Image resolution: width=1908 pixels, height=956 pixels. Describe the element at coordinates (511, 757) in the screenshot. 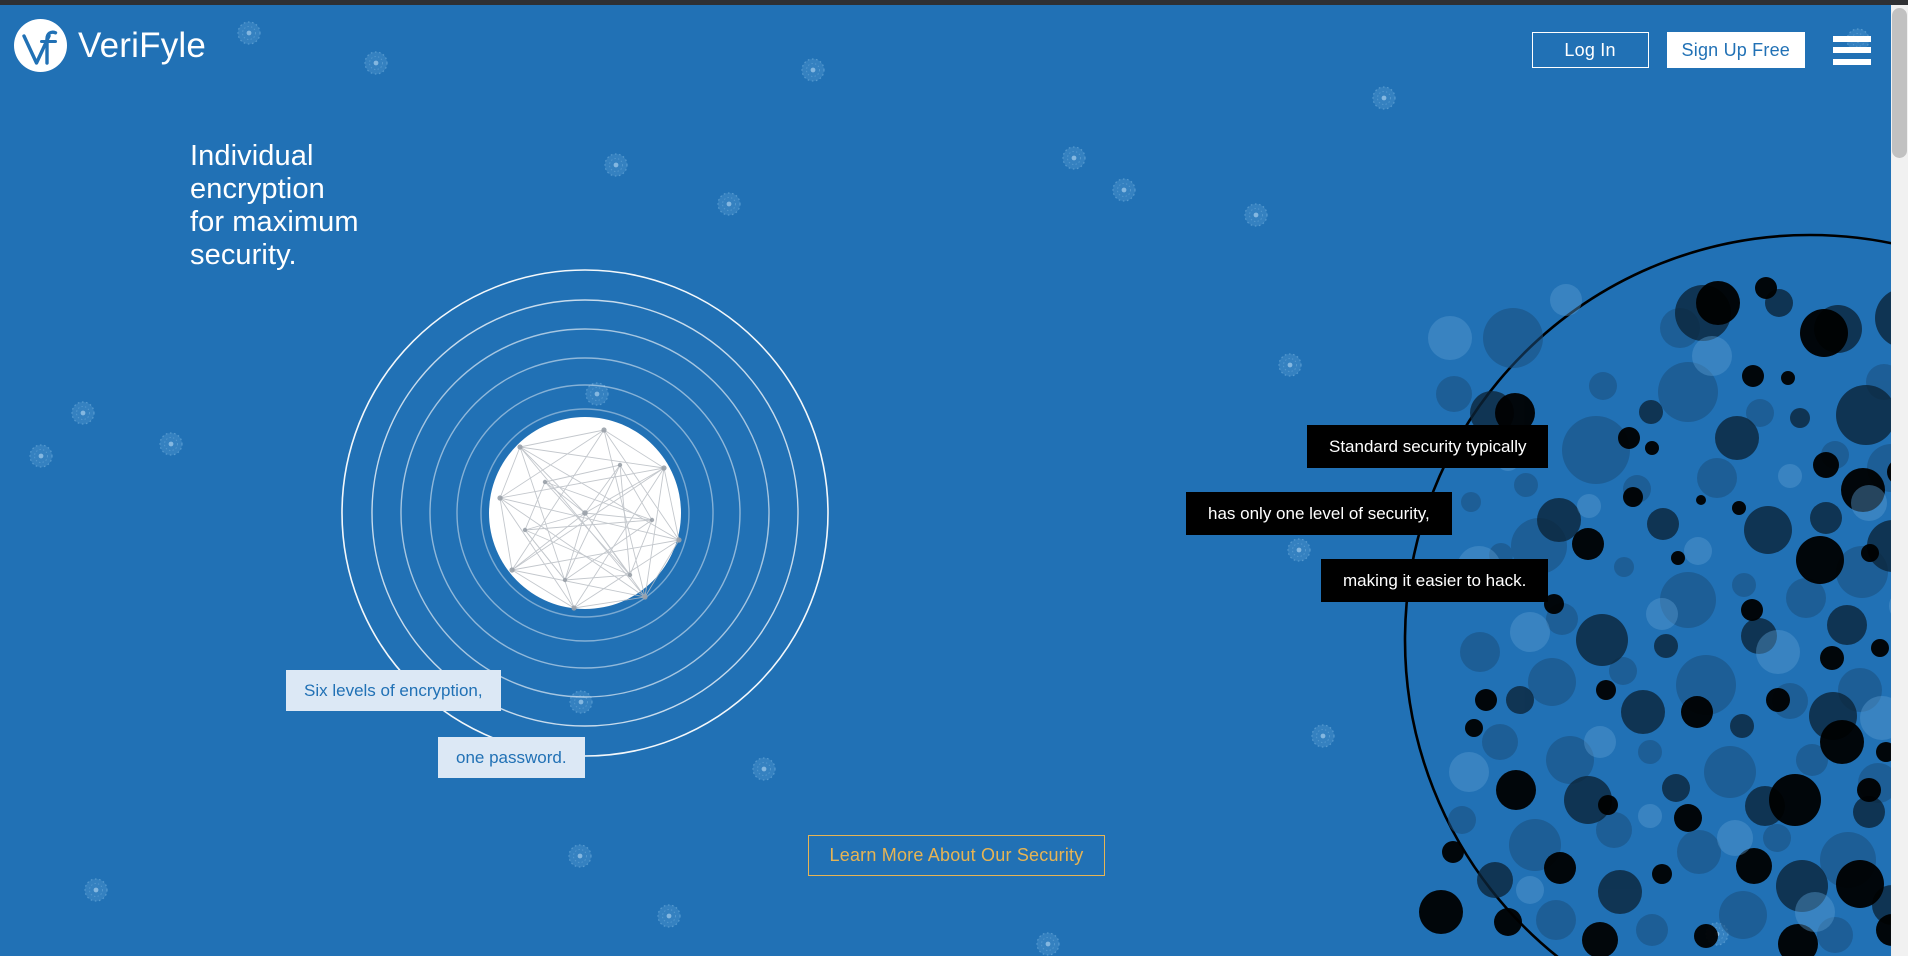

I see `caption-one-password: one password.` at that location.